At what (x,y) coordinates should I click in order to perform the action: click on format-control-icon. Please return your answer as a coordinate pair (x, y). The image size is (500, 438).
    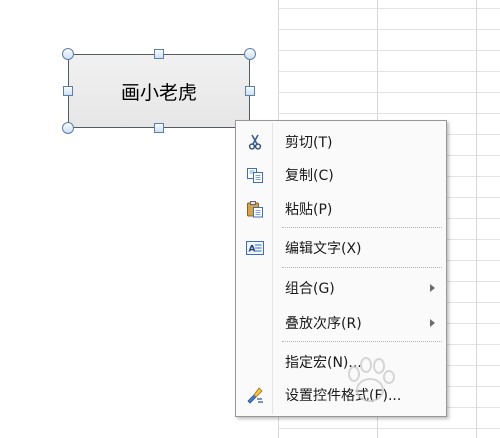
    Looking at the image, I should click on (255, 395).